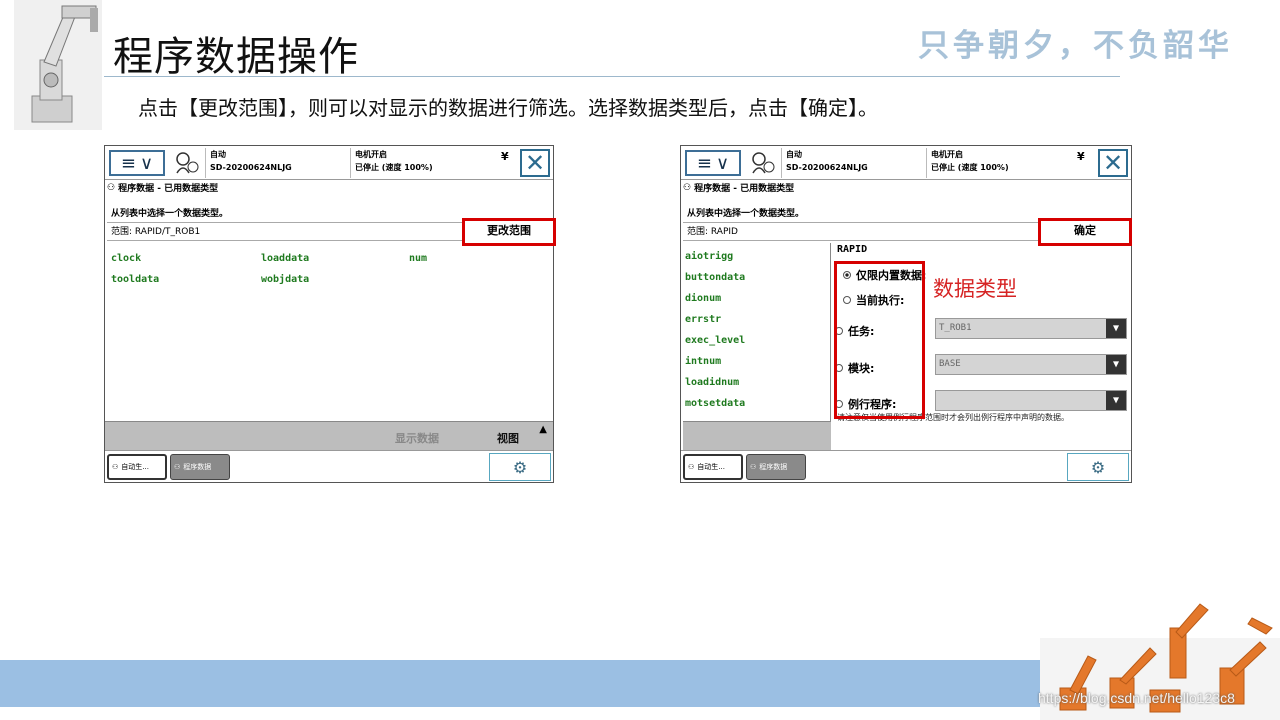  What do you see at coordinates (907, 232) in the screenshot?
I see `scope-row: 范围: RAPID 确定` at bounding box center [907, 232].